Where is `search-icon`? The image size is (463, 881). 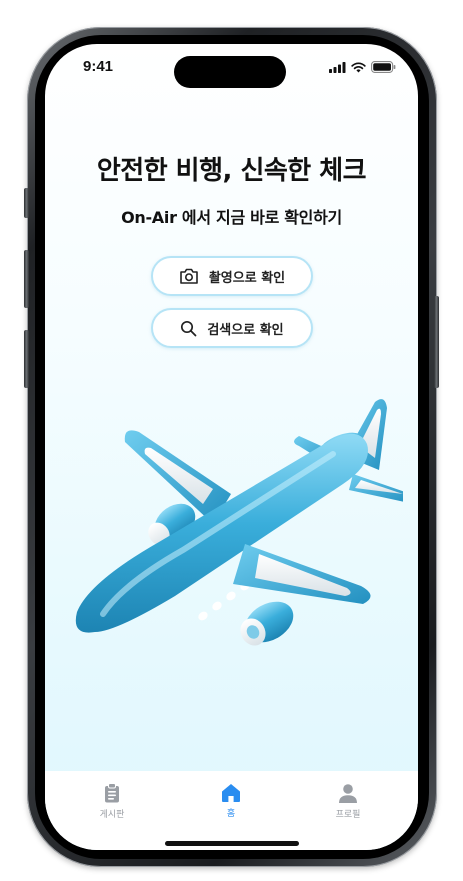
search-icon is located at coordinates (189, 328).